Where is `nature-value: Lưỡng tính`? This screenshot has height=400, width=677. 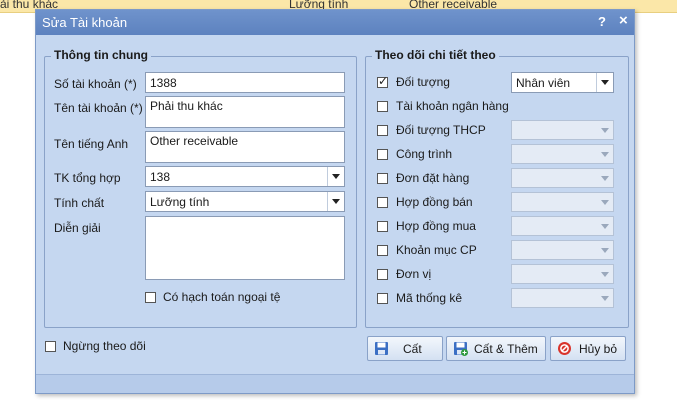 nature-value: Lưỡng tính is located at coordinates (180, 202).